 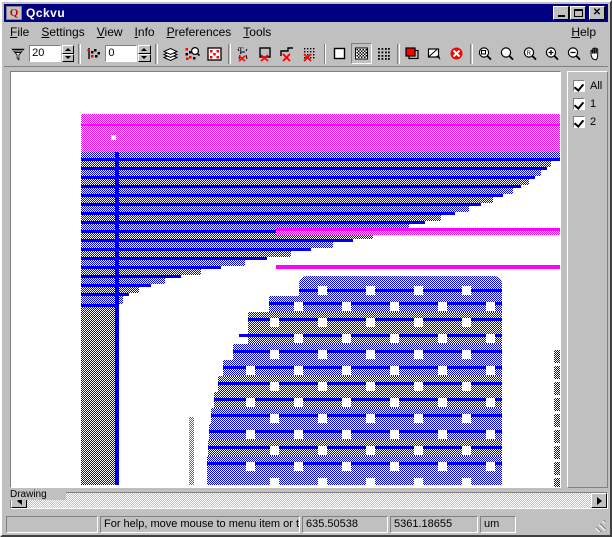 I want to click on polyline-off-icon, so click(x=288, y=53).